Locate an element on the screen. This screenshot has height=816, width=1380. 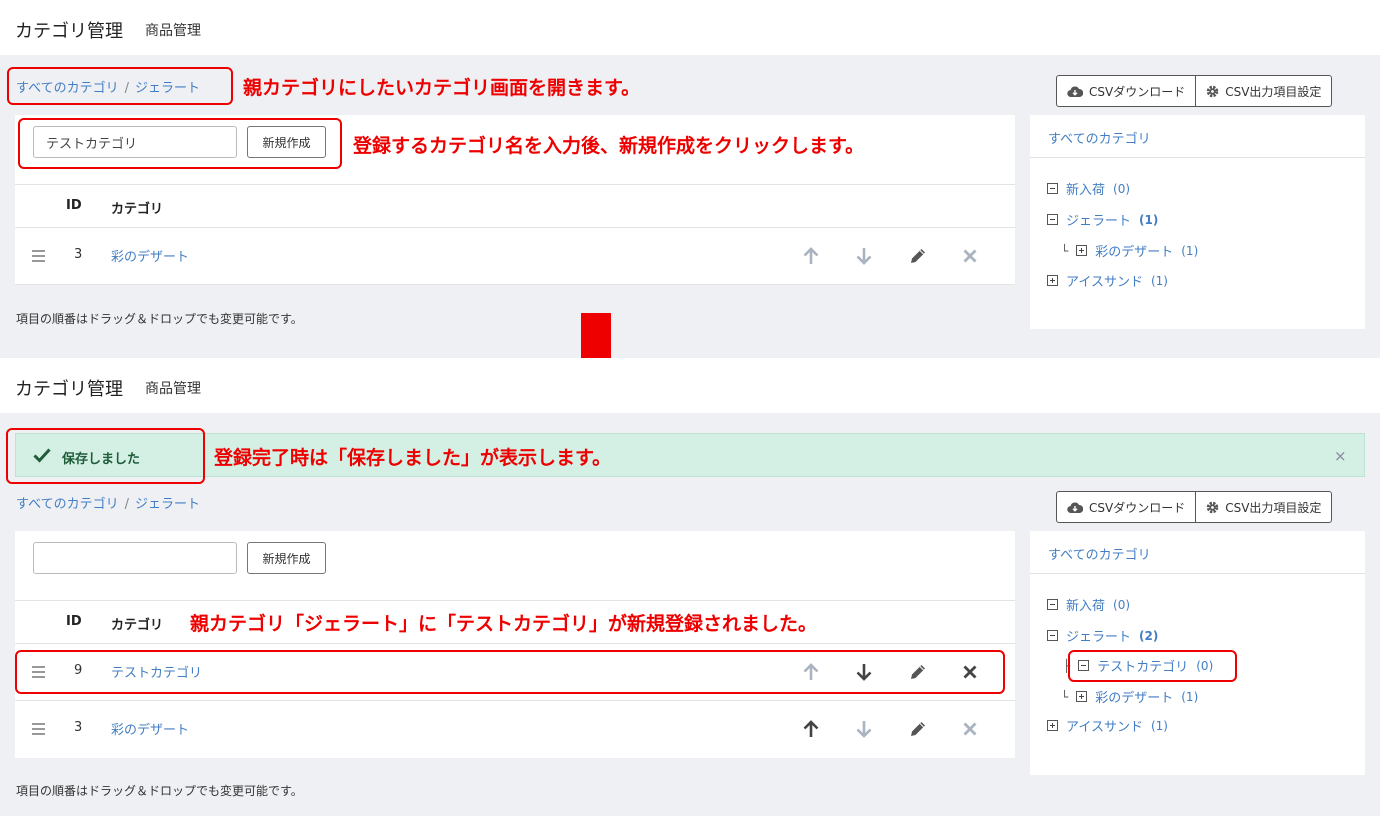
annotation-note: 登録するカテゴリ名を入力後、新規作成をクリックします。 is located at coordinates (609, 146).